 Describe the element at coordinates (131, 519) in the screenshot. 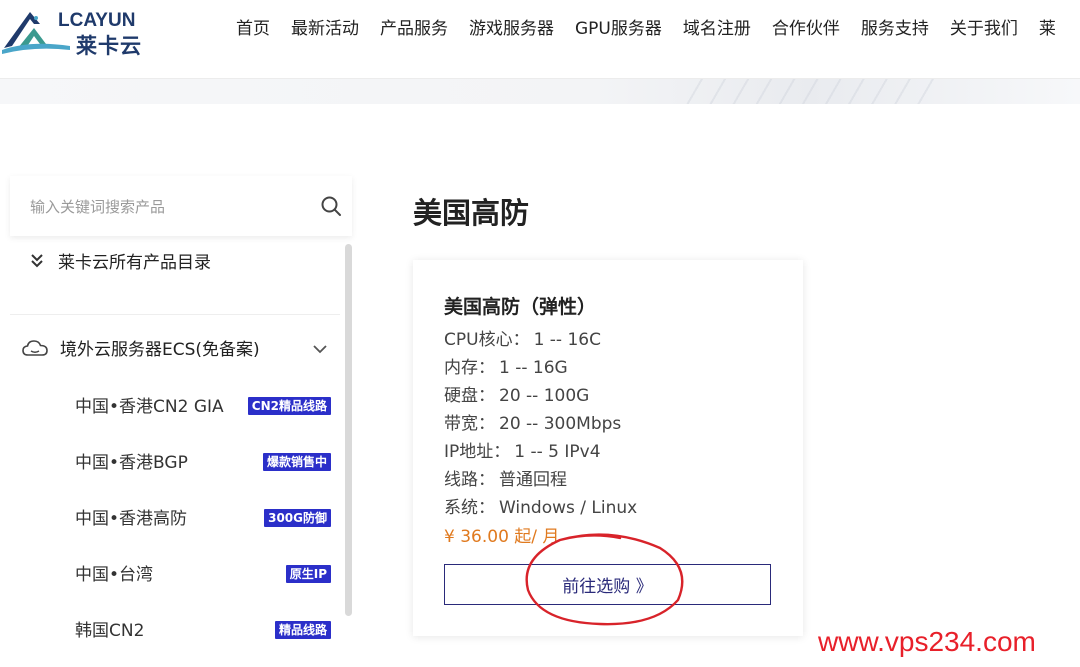

I see `list-item-name: 中国•香港高防` at that location.